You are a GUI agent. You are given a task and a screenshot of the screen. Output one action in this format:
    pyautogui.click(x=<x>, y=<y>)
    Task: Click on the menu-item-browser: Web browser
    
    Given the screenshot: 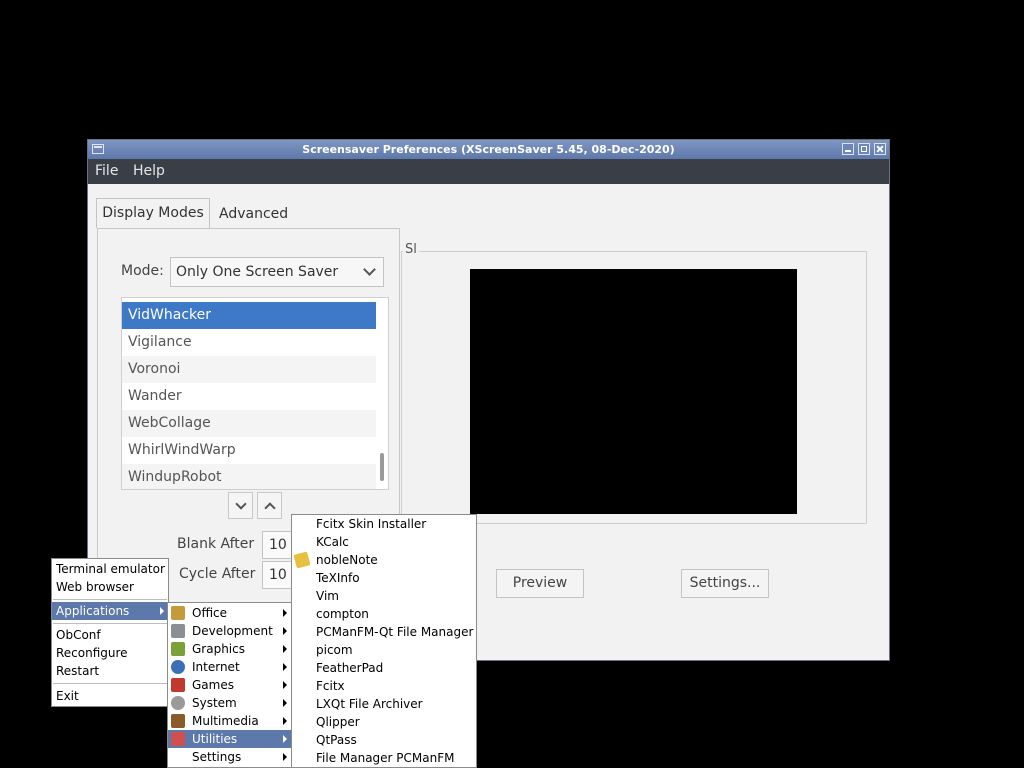 What is the action you would take?
    pyautogui.click(x=110, y=587)
    